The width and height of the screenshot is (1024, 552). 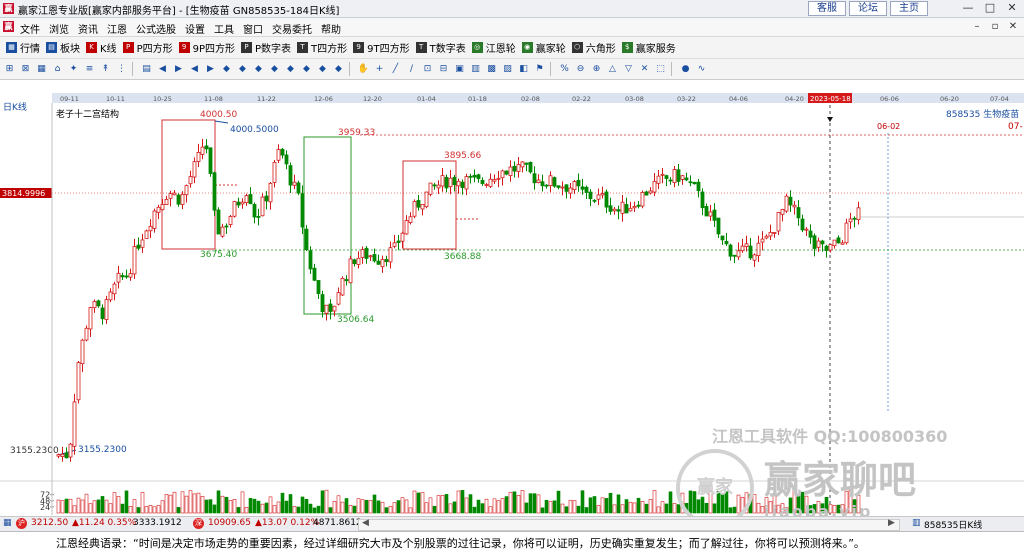 I want to click on drawing-tool-15: ◆, so click(x=258, y=69).